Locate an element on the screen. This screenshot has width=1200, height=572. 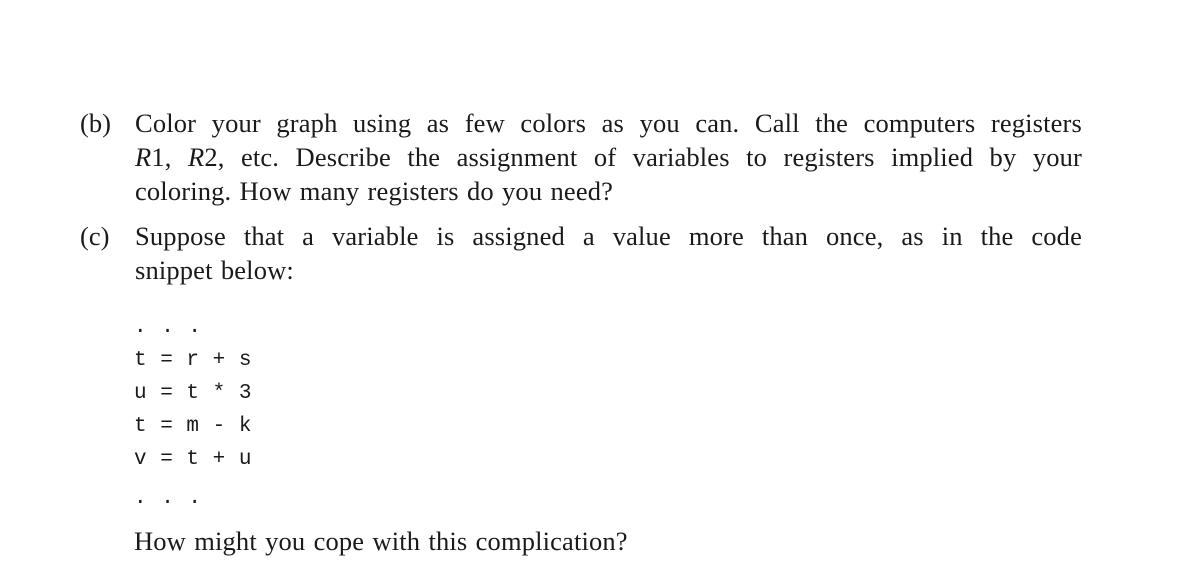
code-ellipsis-bottom: . . . is located at coordinates (168, 498).